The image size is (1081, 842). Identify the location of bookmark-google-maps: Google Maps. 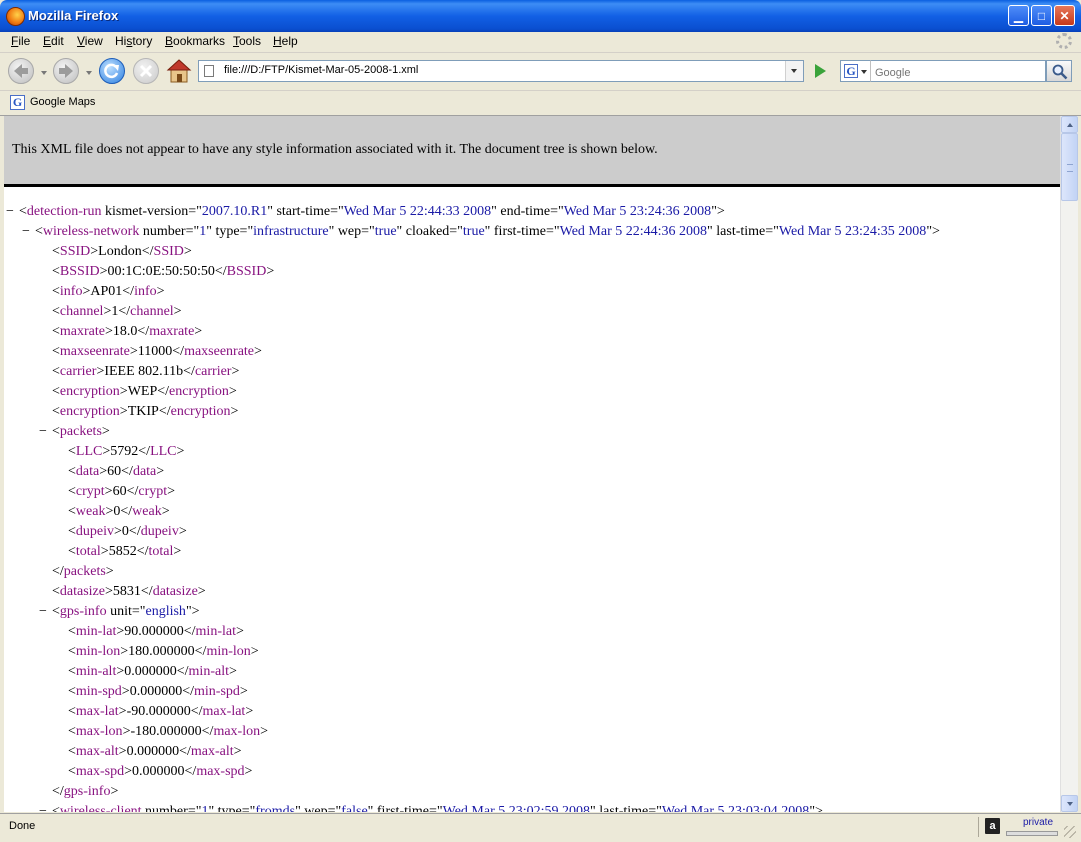
(62, 102).